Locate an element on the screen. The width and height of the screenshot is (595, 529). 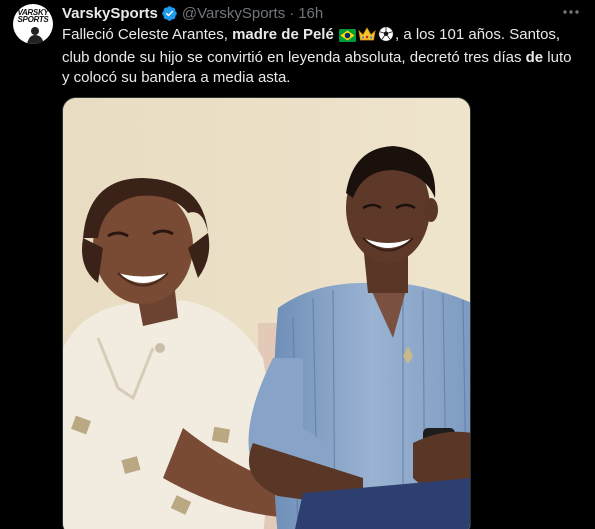
verified-badge-icon is located at coordinates (169, 13).